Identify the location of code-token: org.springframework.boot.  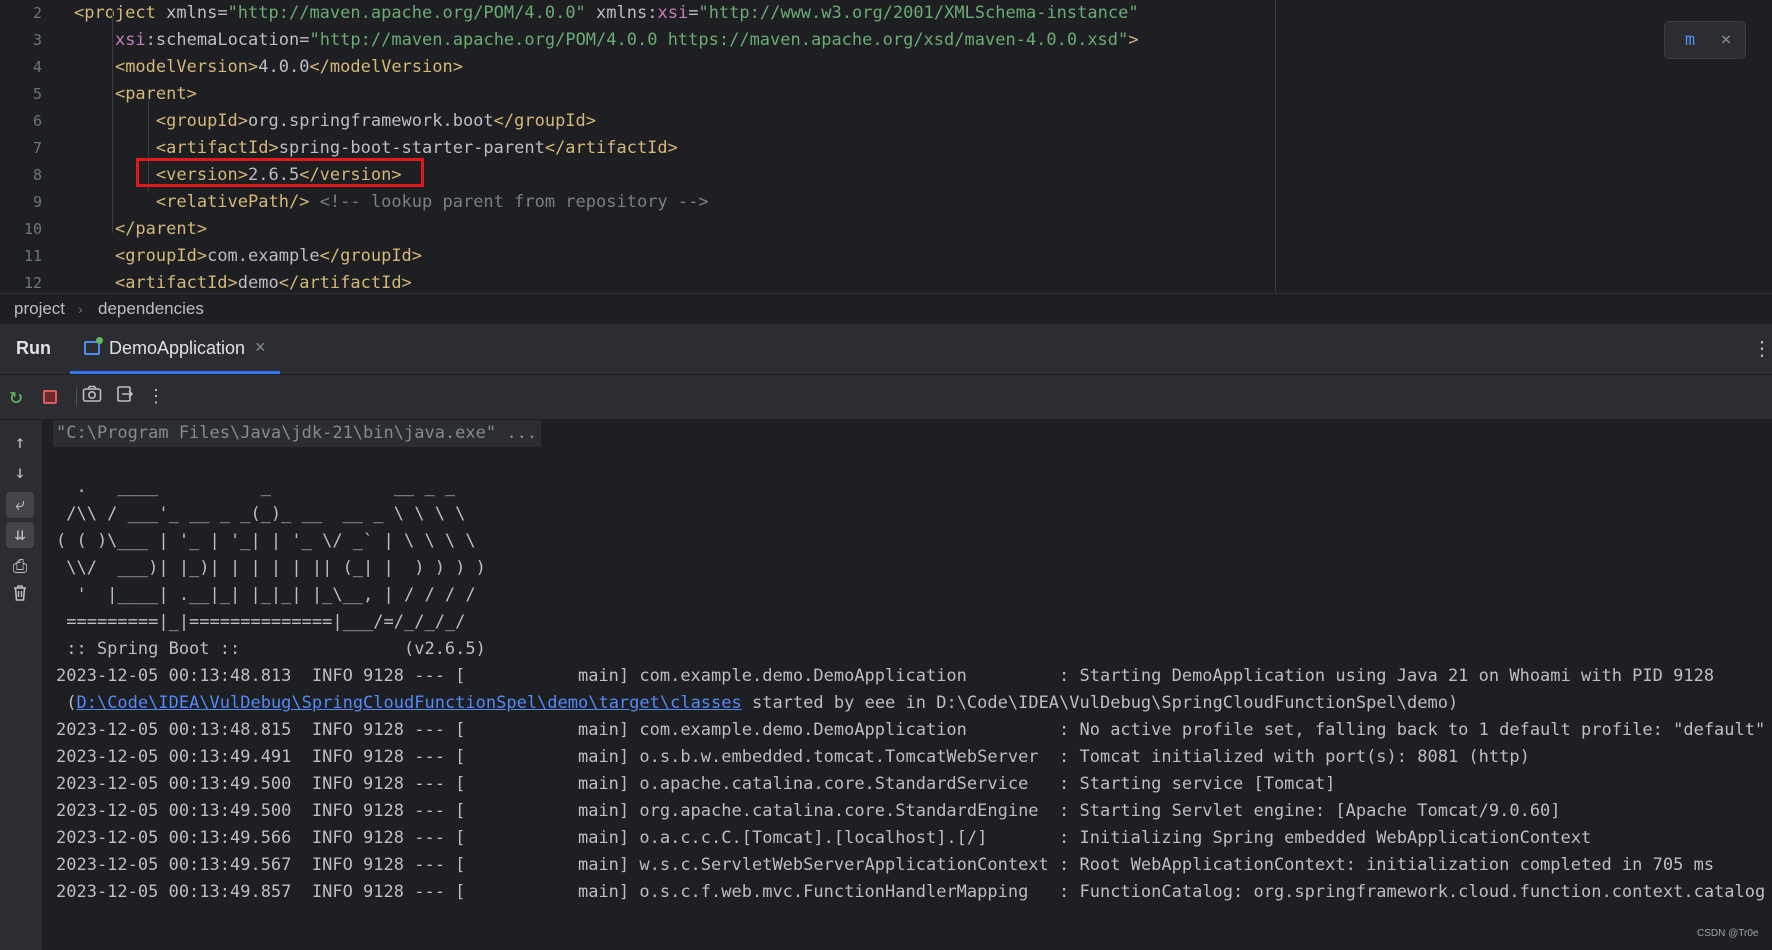
(371, 121).